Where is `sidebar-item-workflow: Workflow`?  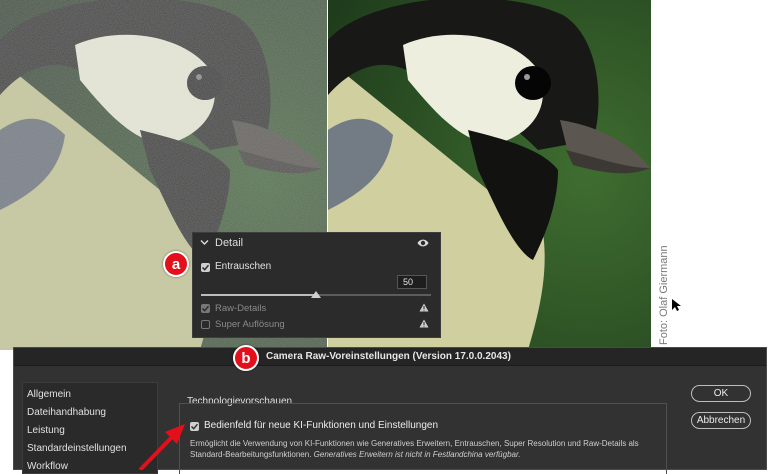 sidebar-item-workflow: Workflow is located at coordinates (47, 466).